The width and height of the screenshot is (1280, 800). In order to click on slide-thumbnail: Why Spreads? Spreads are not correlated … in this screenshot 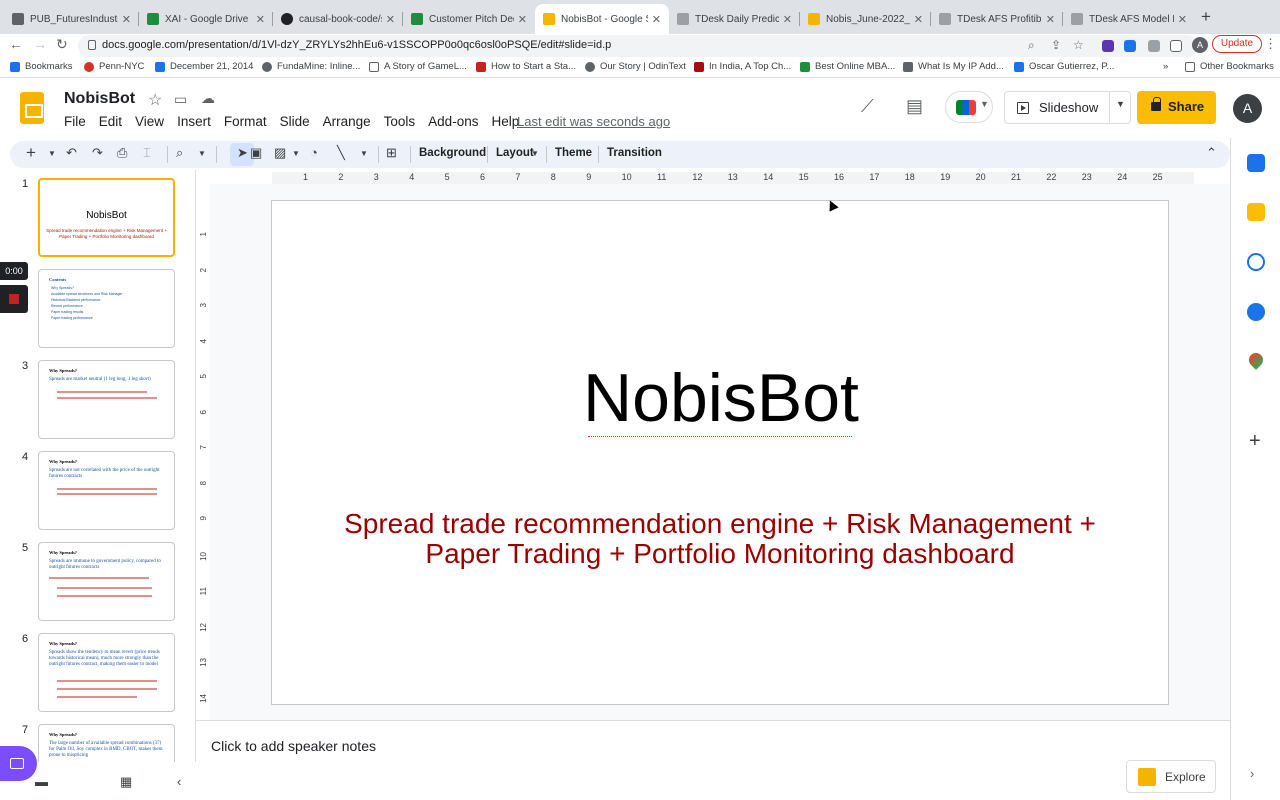, I will do `click(106, 490)`.